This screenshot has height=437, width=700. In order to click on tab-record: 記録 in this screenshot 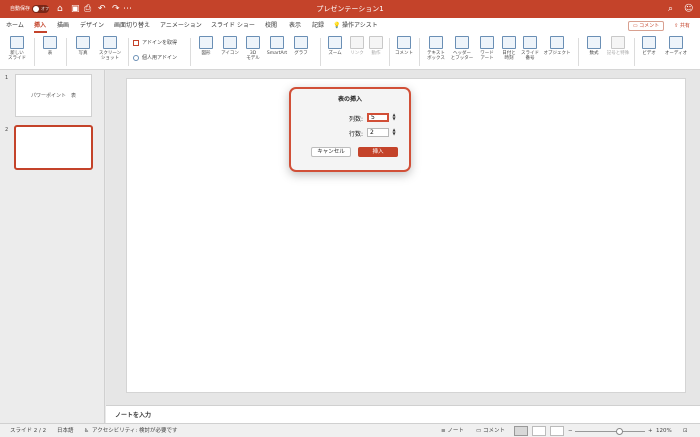, I will do `click(318, 25)`.